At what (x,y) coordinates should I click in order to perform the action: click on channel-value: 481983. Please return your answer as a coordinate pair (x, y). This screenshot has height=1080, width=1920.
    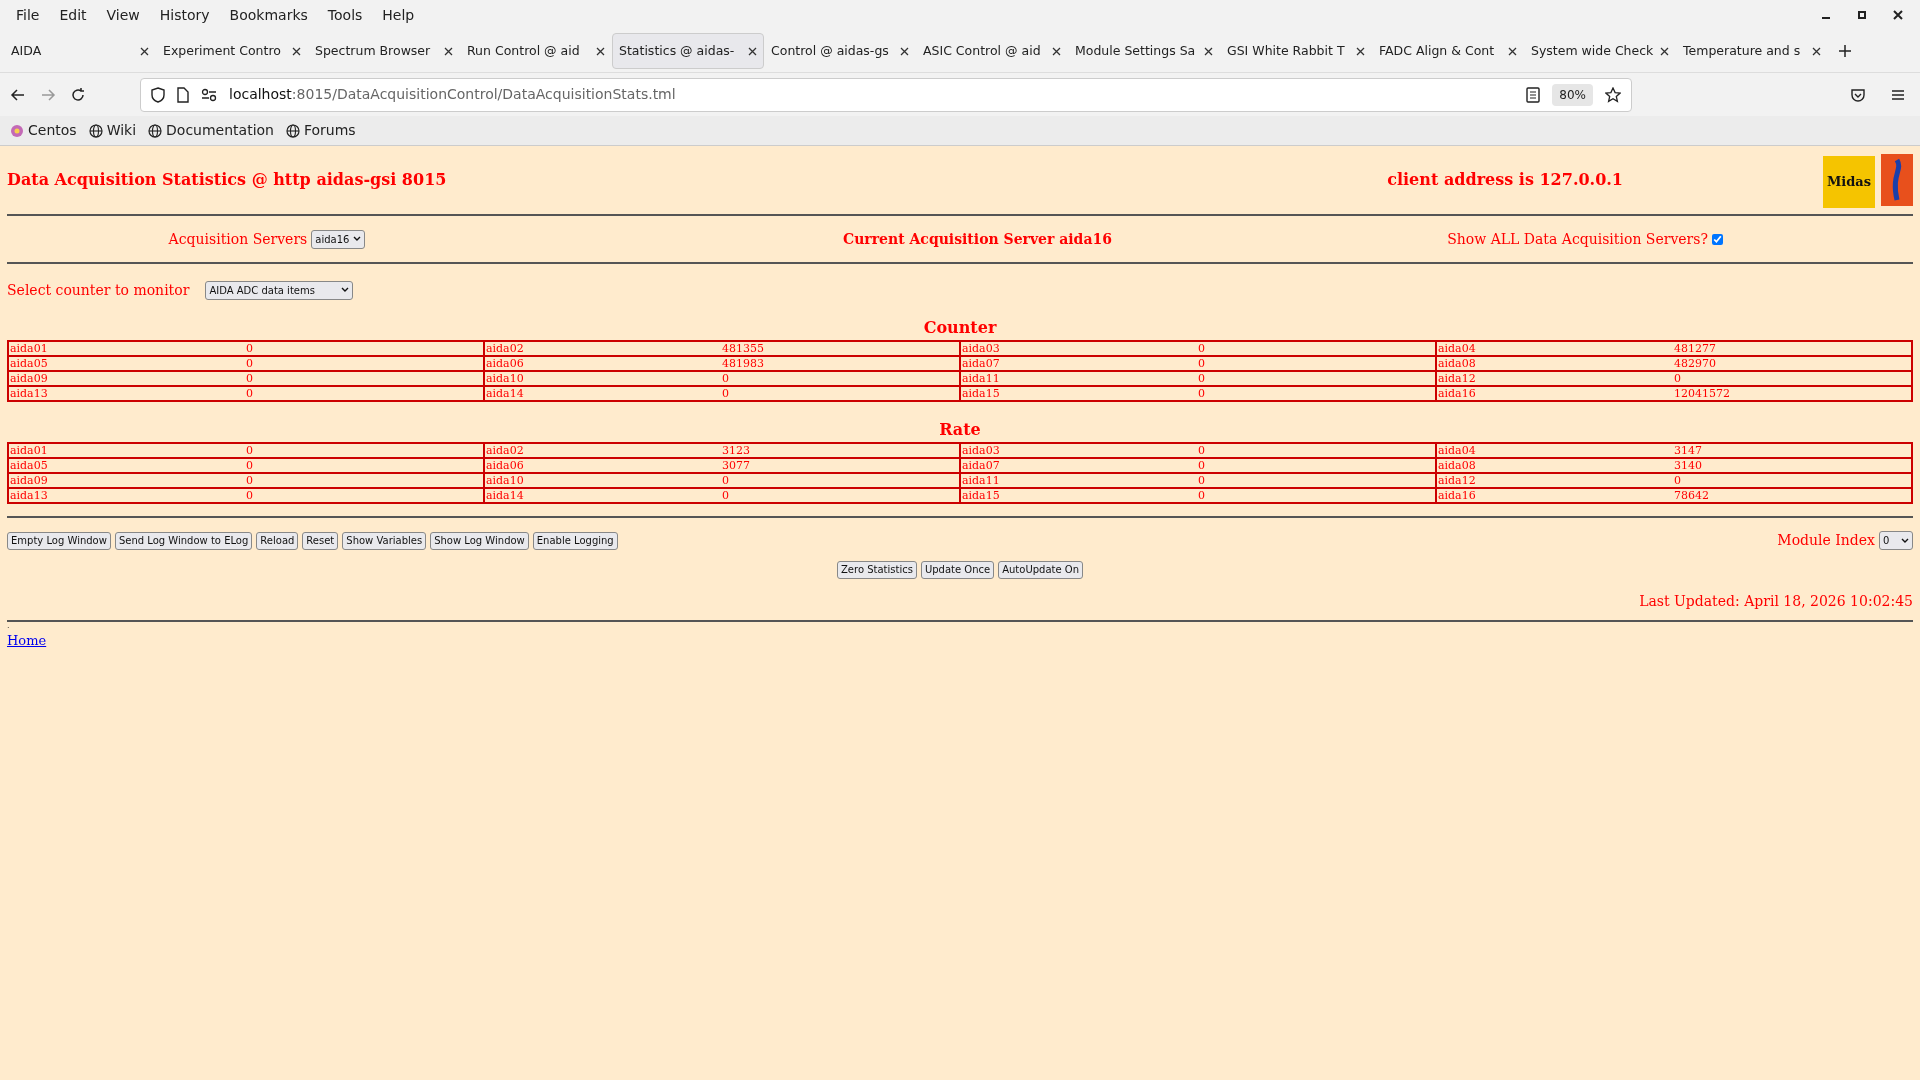
    Looking at the image, I should click on (743, 363).